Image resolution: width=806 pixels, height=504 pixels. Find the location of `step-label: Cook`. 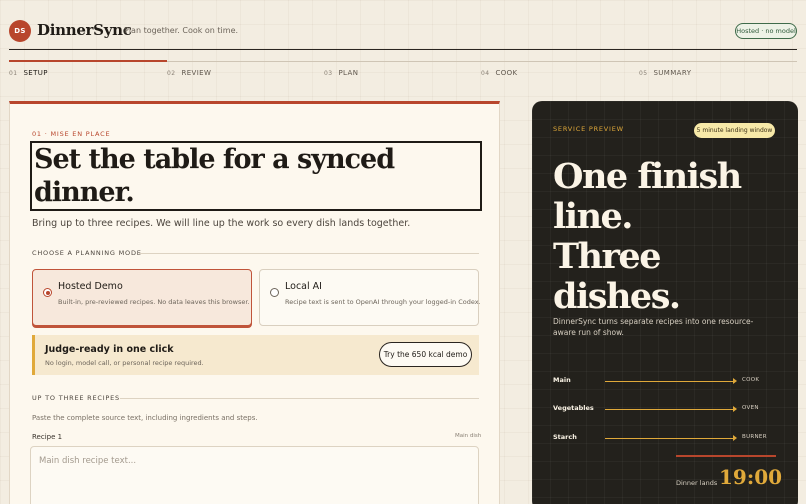

step-label: Cook is located at coordinates (506, 73).